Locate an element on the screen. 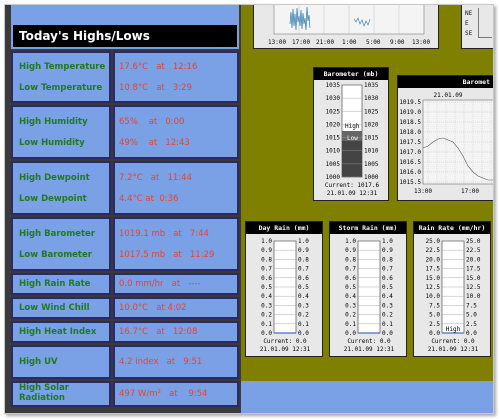 Image resolution: width=500 pixels, height=419 pixels. rain-gauge-tick-label: 15.0 is located at coordinates (433, 278).